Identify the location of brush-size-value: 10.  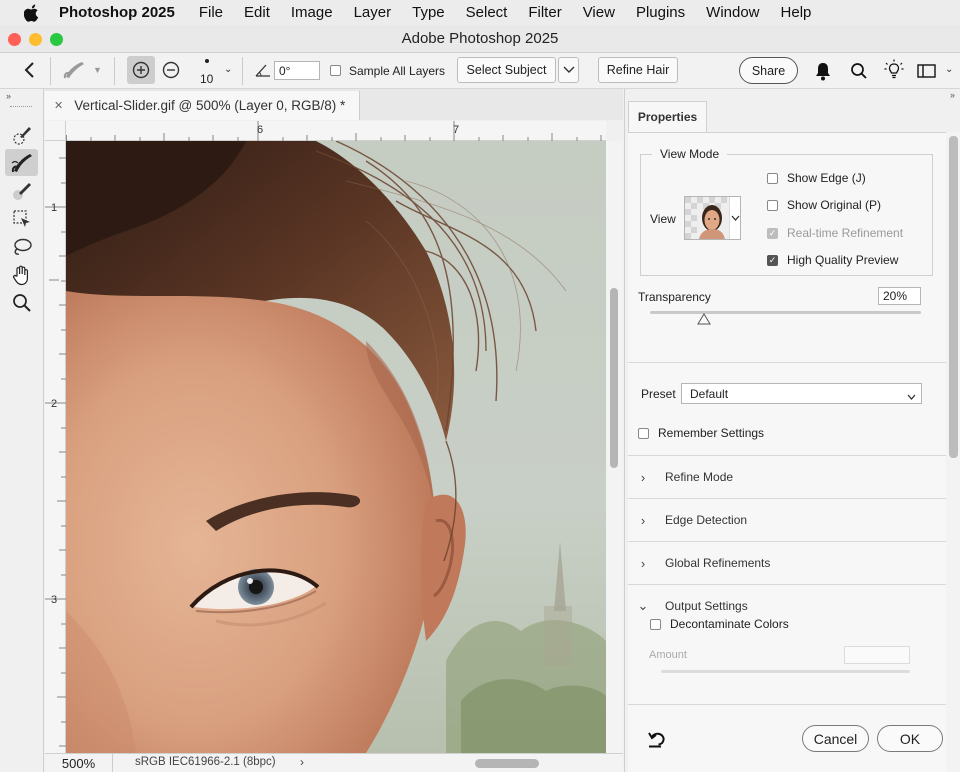
(206, 79).